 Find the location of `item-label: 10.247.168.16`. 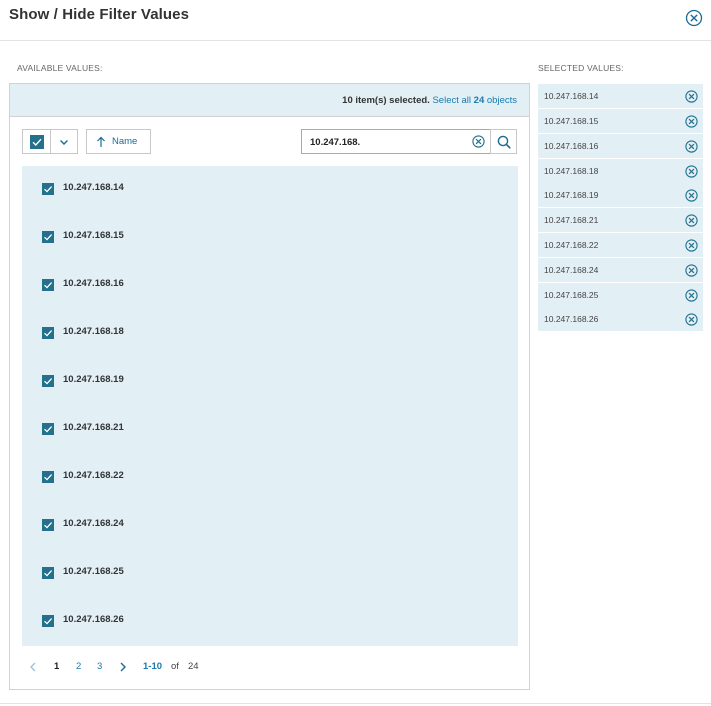

item-label: 10.247.168.16 is located at coordinates (93, 283).